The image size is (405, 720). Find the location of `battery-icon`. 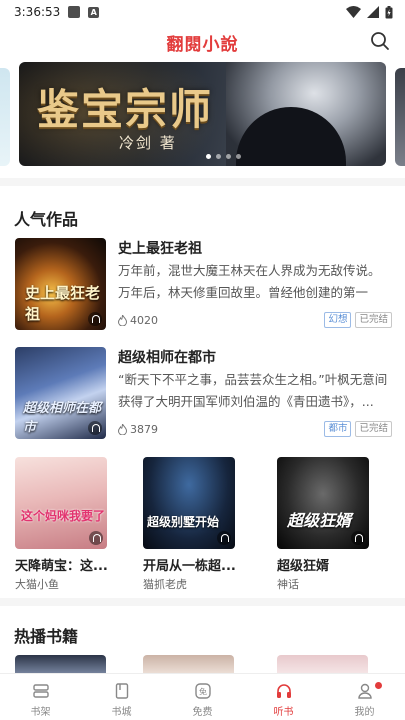

battery-icon is located at coordinates (389, 11).